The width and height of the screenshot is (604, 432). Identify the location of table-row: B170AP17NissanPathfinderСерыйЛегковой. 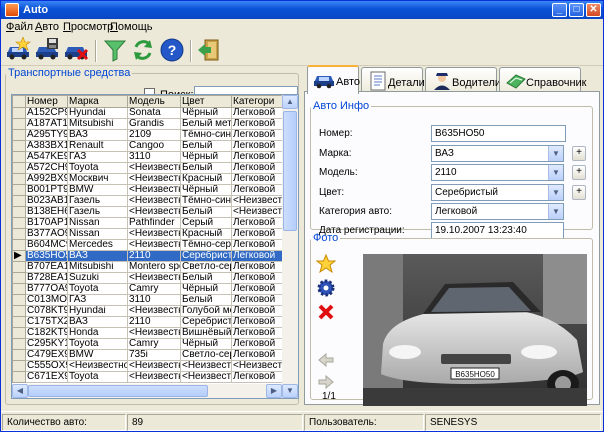
(153, 223).